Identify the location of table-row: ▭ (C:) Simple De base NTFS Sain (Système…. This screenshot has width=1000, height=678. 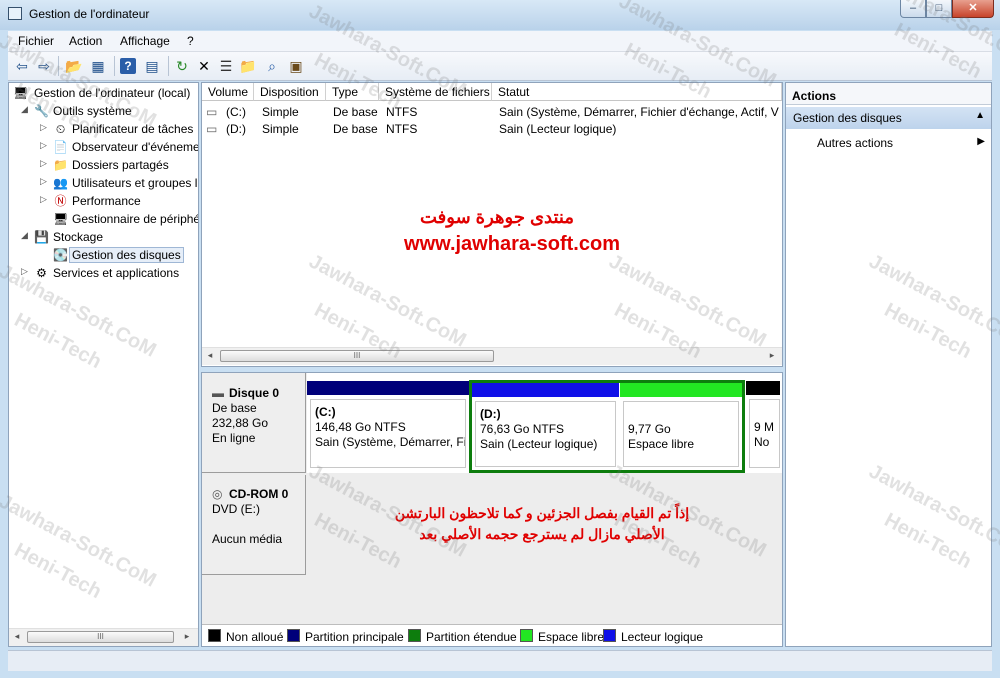
(492, 111).